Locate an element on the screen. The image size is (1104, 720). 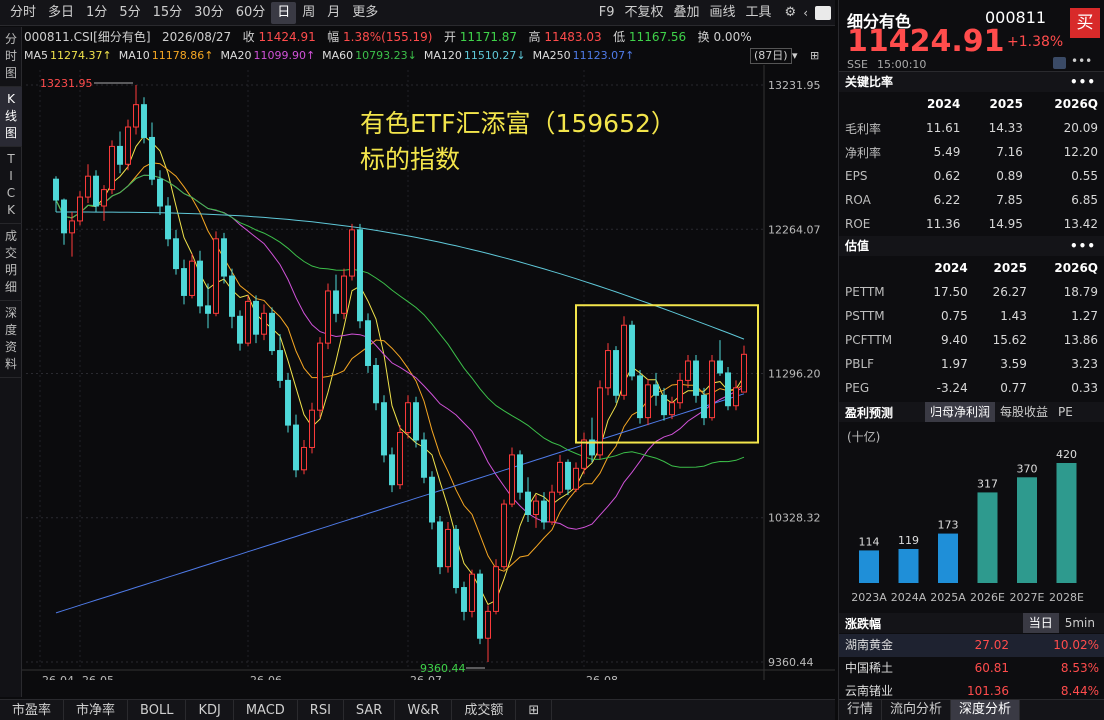
nav-item-1: K线图 is located at coordinates (11, 117).